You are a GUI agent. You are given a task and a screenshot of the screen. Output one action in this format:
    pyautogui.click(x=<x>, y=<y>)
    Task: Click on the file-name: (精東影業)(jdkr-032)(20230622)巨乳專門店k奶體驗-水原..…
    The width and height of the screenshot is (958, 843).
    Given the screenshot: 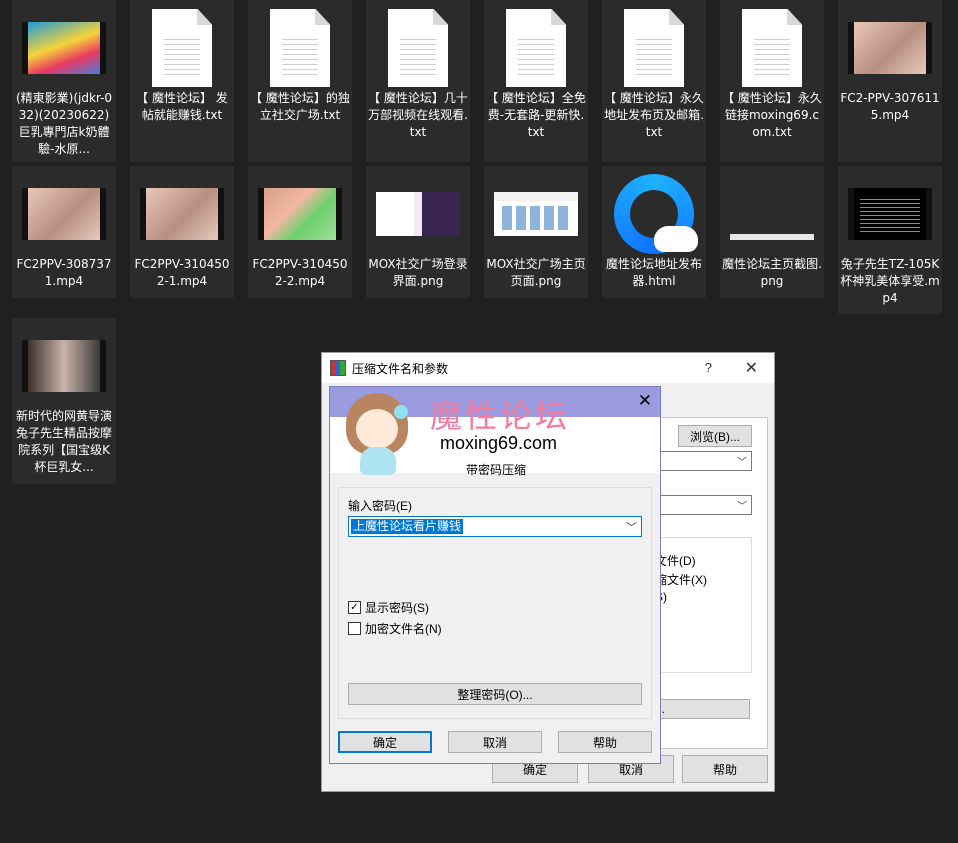 What is the action you would take?
    pyautogui.click(x=64, y=123)
    